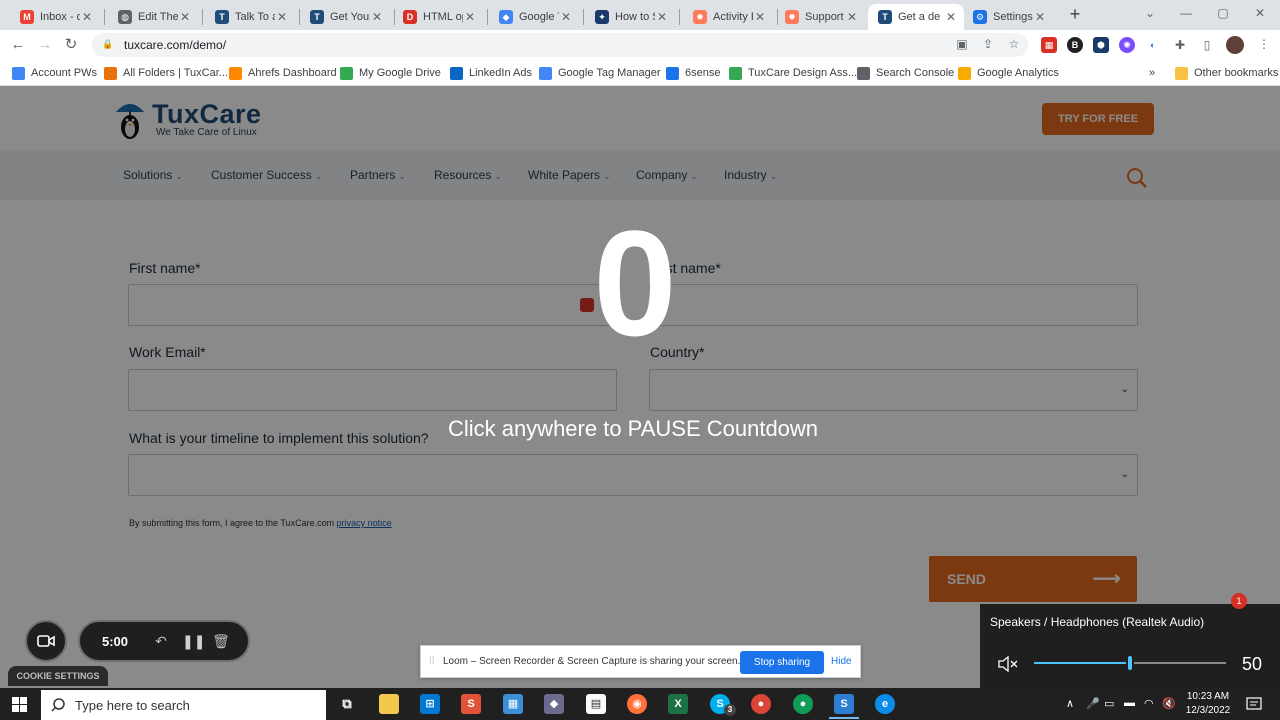 The image size is (1280, 720). Describe the element at coordinates (193, 641) in the screenshot. I see `pause-icon: ❚❚` at that location.